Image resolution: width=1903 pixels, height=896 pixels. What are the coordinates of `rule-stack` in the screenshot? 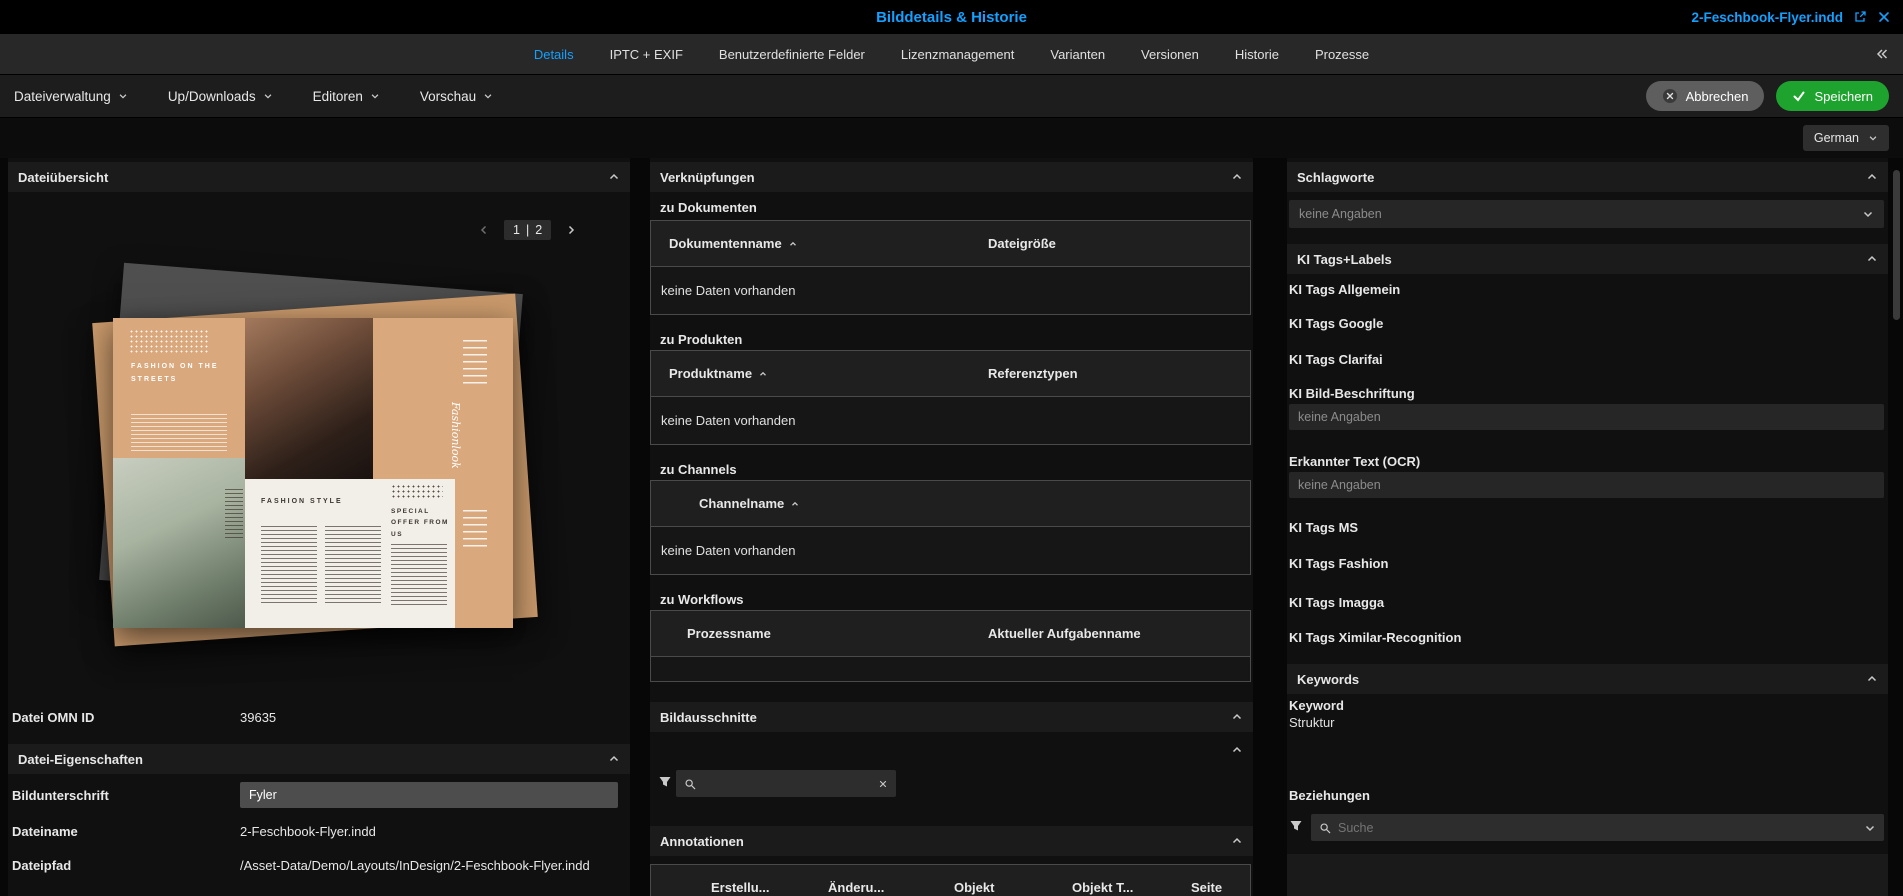 It's located at (475, 363).